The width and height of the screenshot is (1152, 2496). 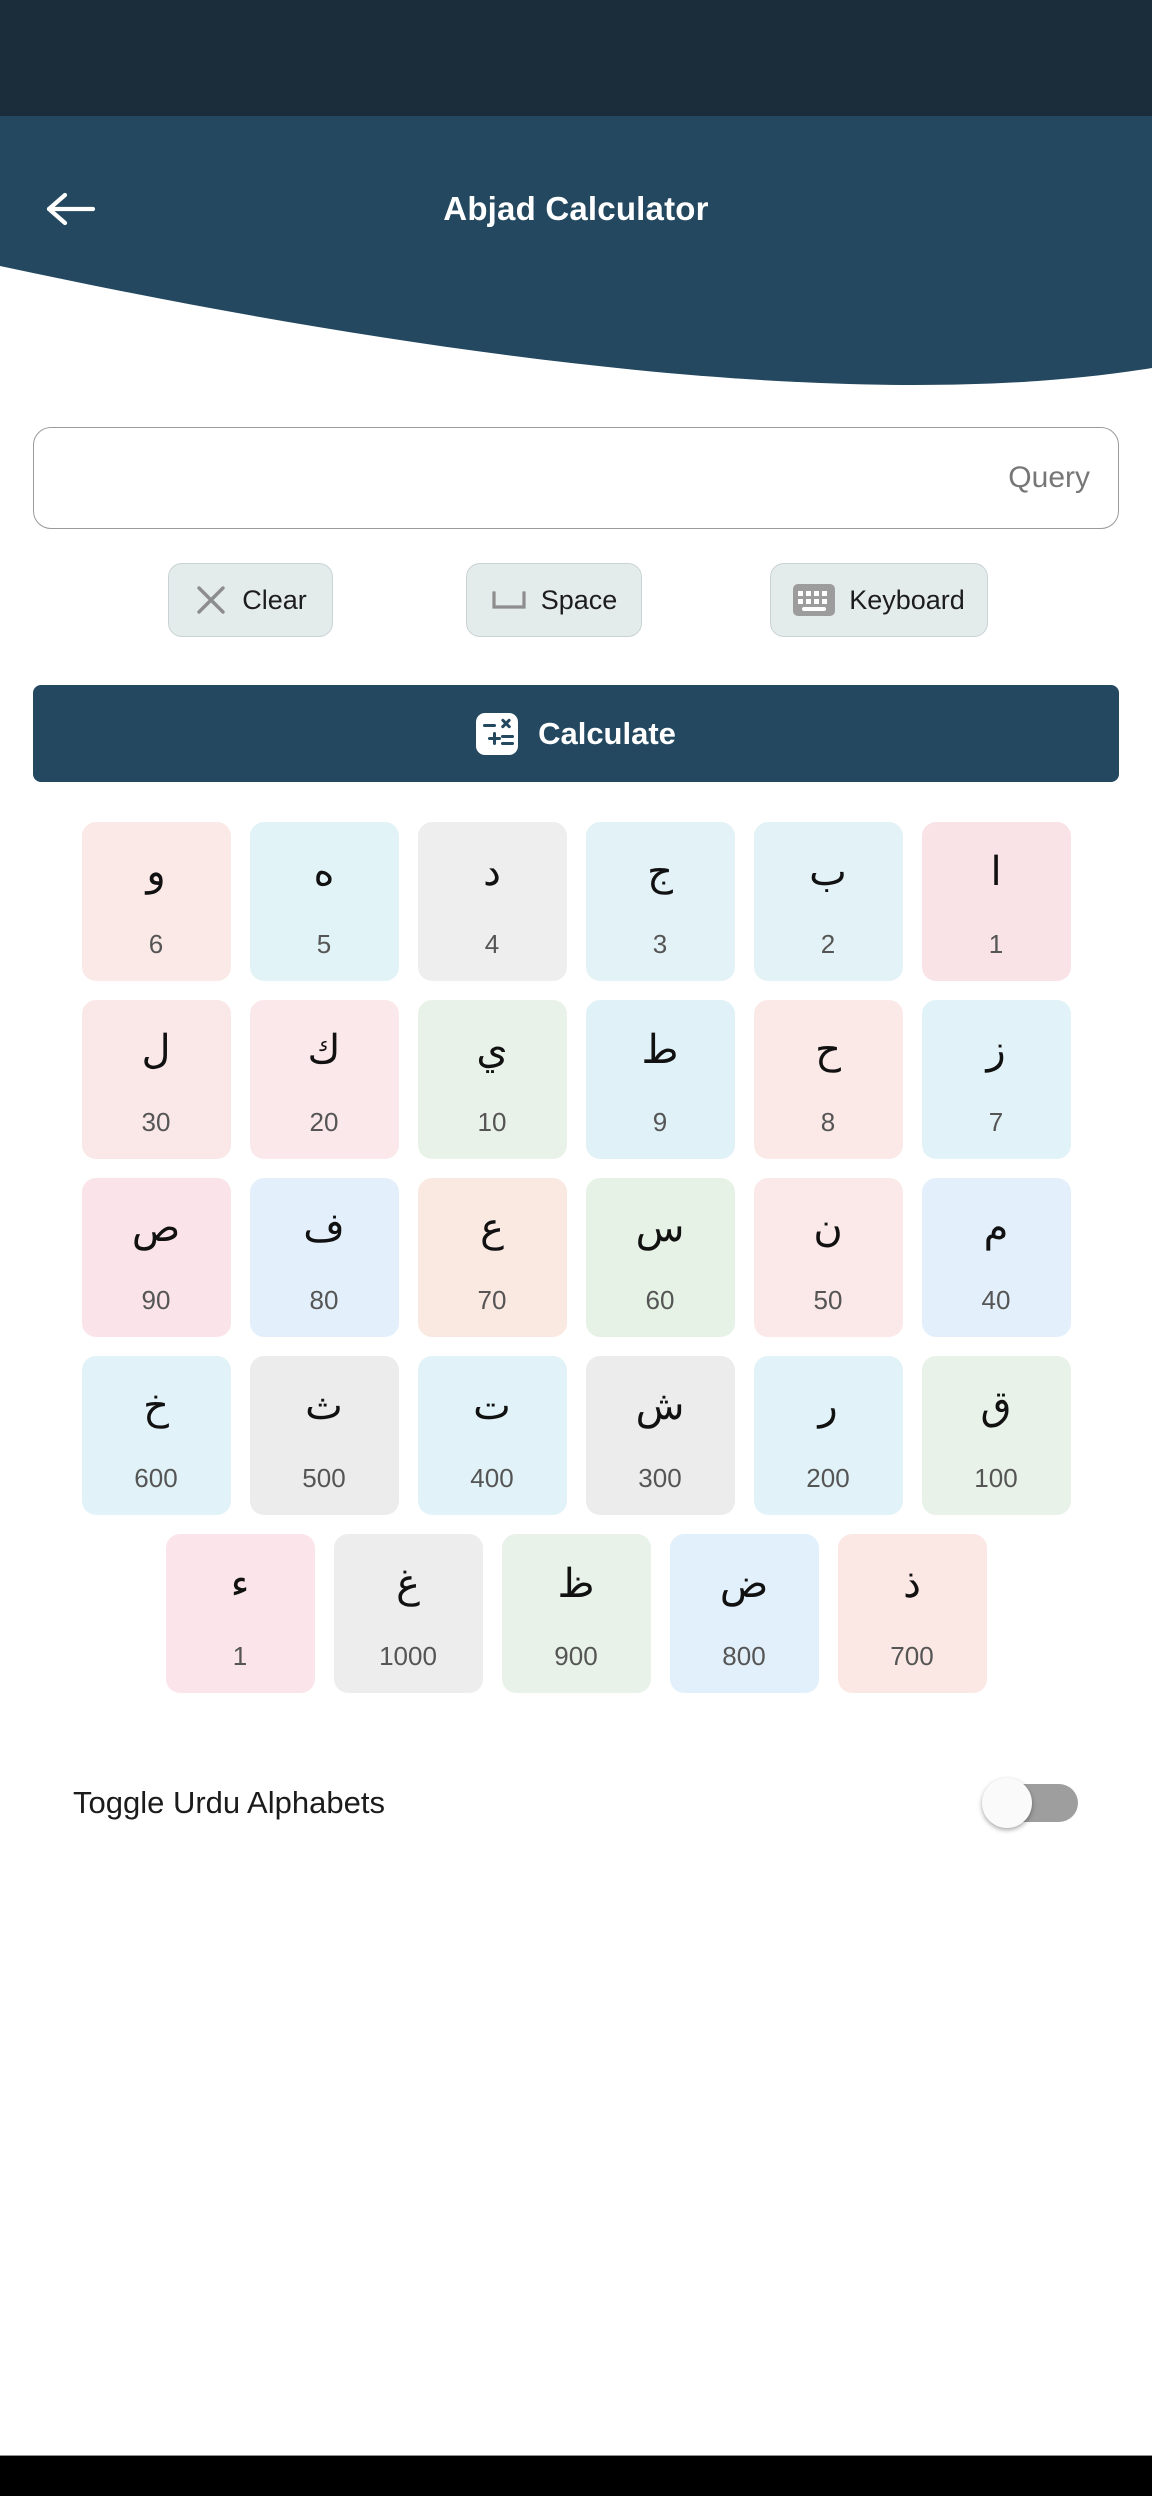 I want to click on calculator-icon, so click(x=497, y=733).